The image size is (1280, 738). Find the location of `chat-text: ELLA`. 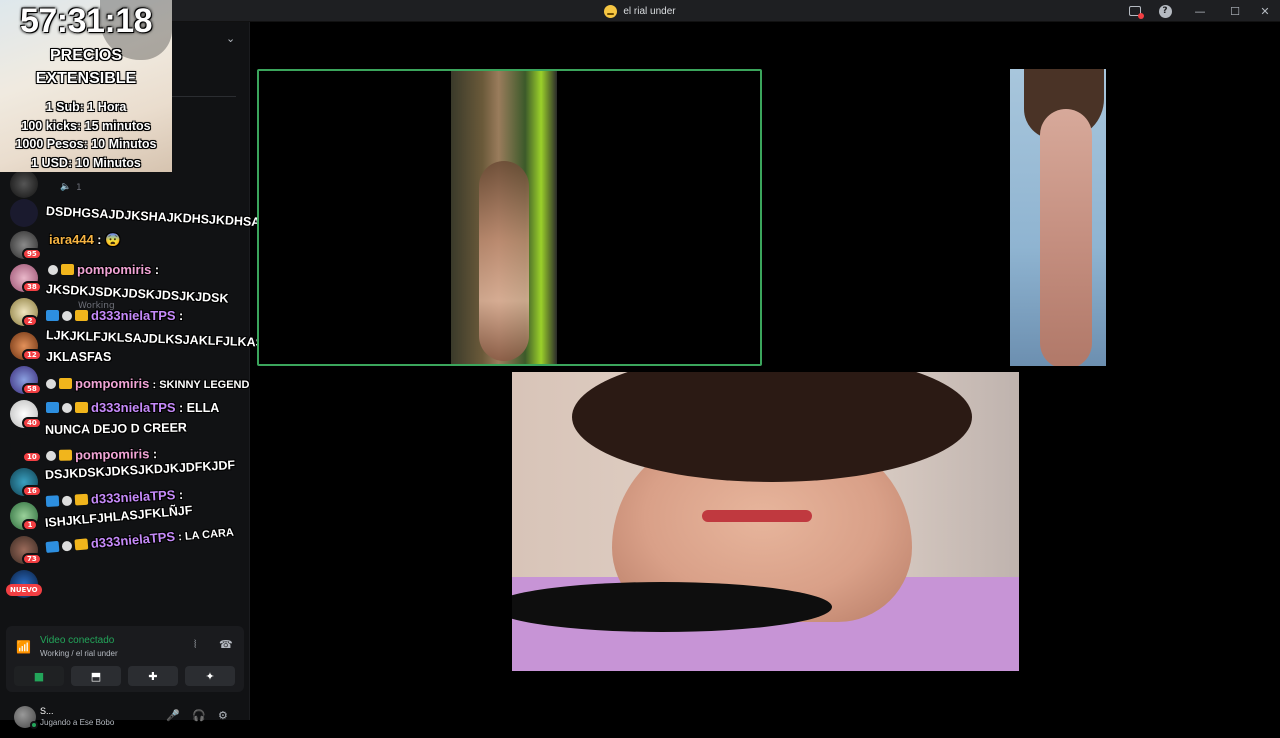

chat-text: ELLA is located at coordinates (203, 408).